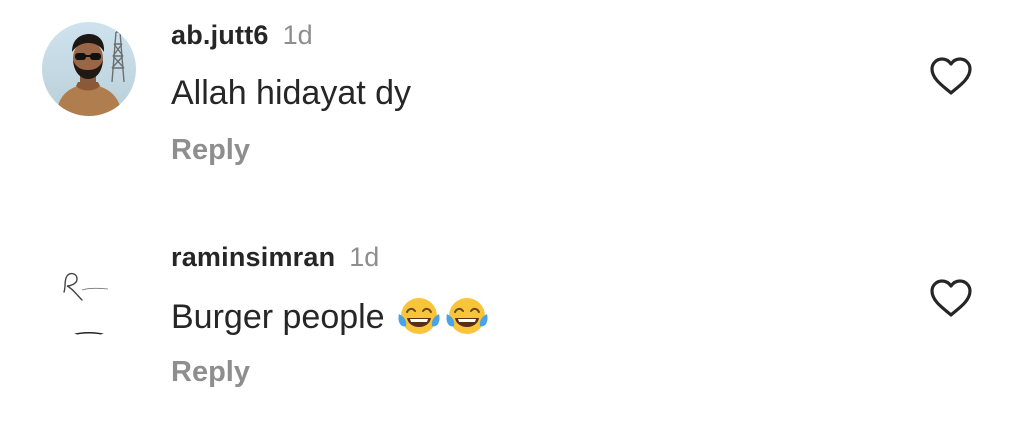  What do you see at coordinates (220, 35) in the screenshot?
I see `username: ab.jutt6` at bounding box center [220, 35].